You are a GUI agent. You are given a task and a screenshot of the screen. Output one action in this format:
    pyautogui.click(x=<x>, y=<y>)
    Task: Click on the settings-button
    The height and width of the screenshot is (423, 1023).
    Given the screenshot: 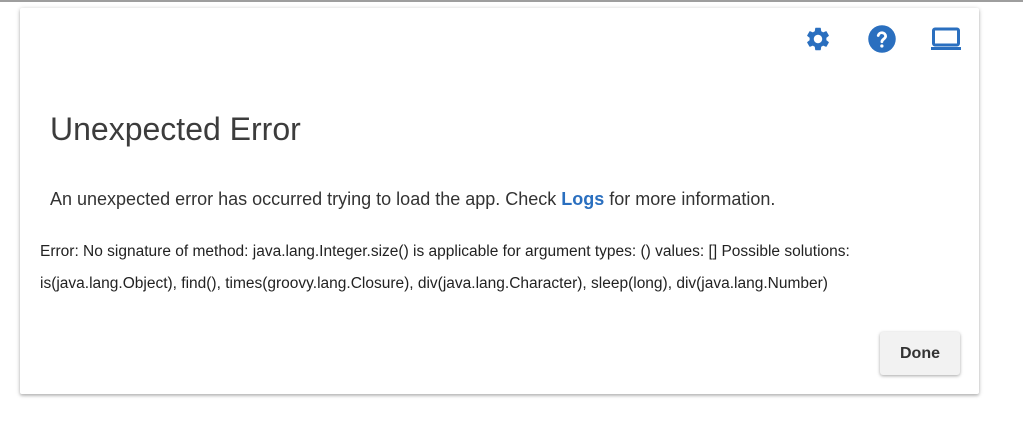 What is the action you would take?
    pyautogui.click(x=818, y=39)
    